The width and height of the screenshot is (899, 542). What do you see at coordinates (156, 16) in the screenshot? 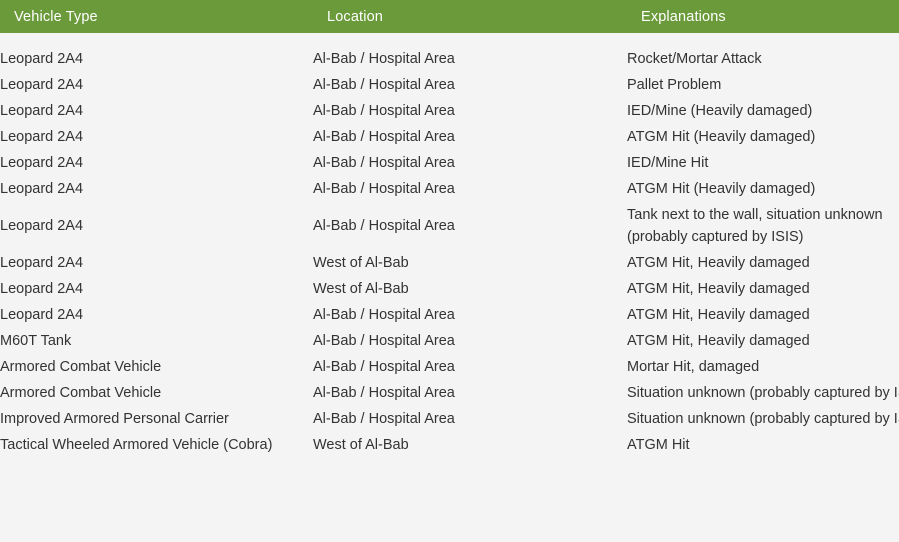
I see `column-header-vehicle-type: Vehicle Type` at bounding box center [156, 16].